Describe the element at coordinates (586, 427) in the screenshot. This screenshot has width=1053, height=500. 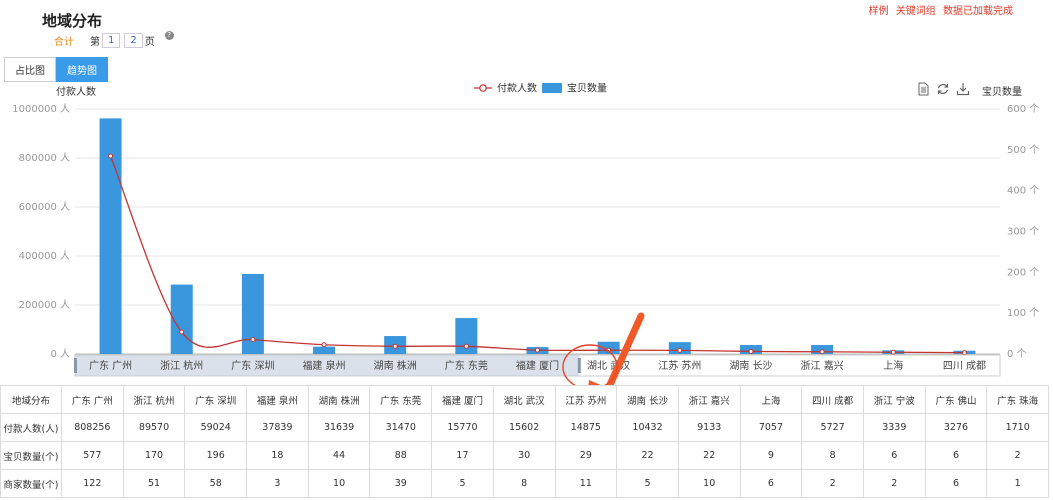
I see `table-cell: 14875` at that location.